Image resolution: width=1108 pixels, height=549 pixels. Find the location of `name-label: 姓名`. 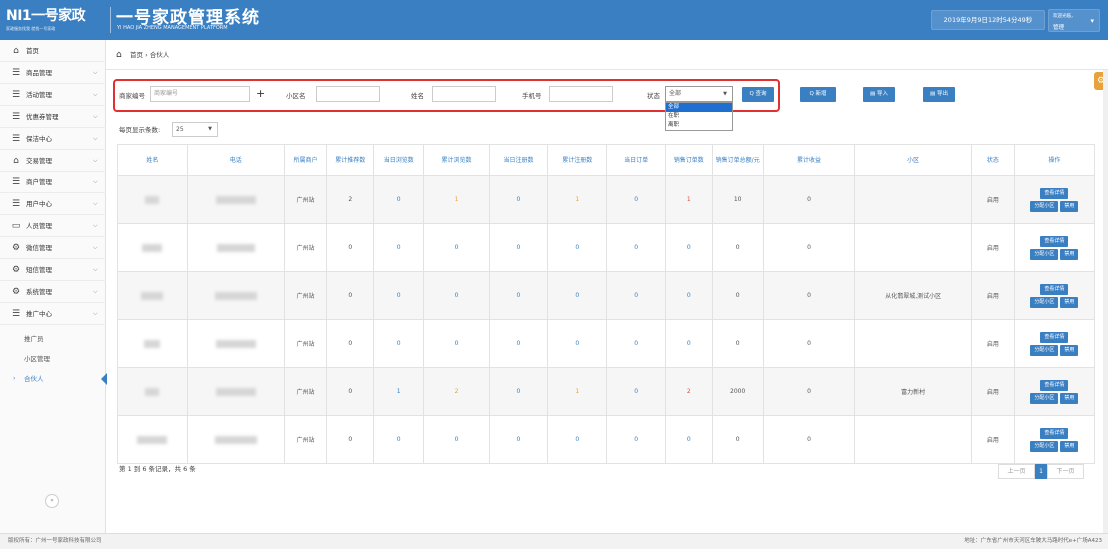

name-label: 姓名 is located at coordinates (417, 96).